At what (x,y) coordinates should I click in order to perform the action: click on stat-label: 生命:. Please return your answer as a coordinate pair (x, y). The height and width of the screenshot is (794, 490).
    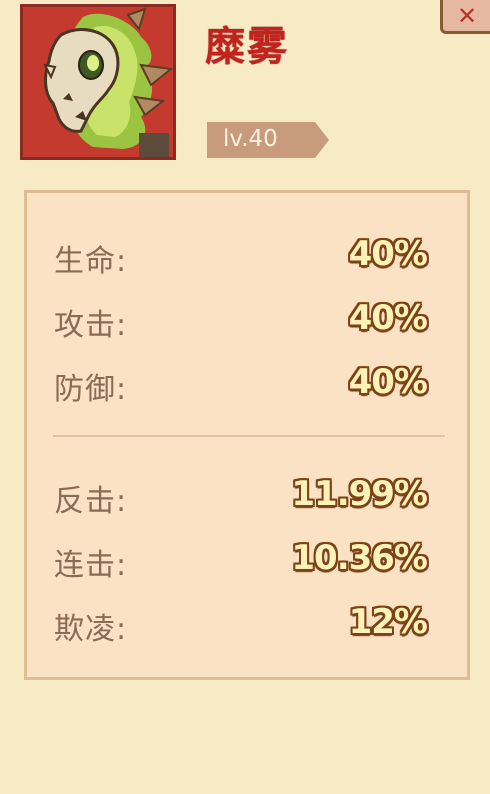
    Looking at the image, I should click on (91, 261).